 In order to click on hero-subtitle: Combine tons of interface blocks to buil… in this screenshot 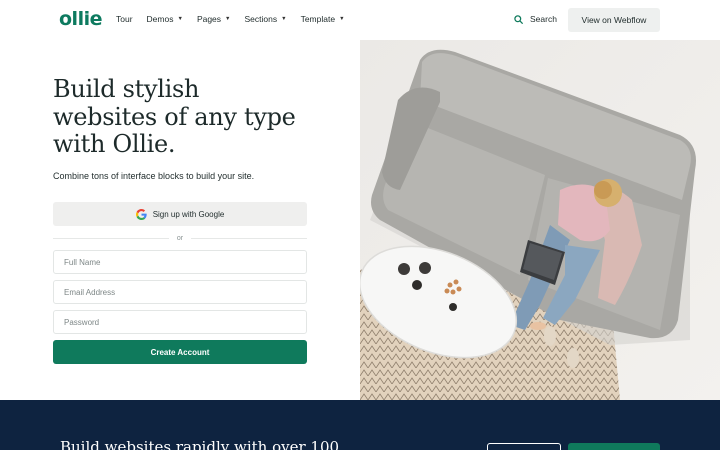, I will do `click(154, 176)`.